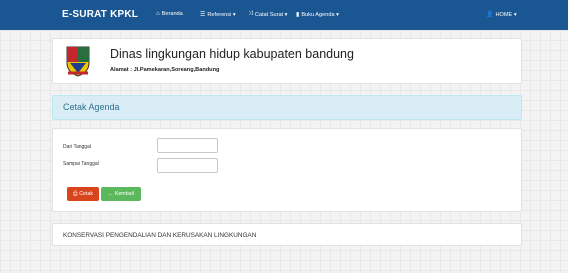 The height and width of the screenshot is (273, 568). I want to click on address-text: Alamat : Jl.Pamekaran,Soreang,Bandung, so click(165, 70).